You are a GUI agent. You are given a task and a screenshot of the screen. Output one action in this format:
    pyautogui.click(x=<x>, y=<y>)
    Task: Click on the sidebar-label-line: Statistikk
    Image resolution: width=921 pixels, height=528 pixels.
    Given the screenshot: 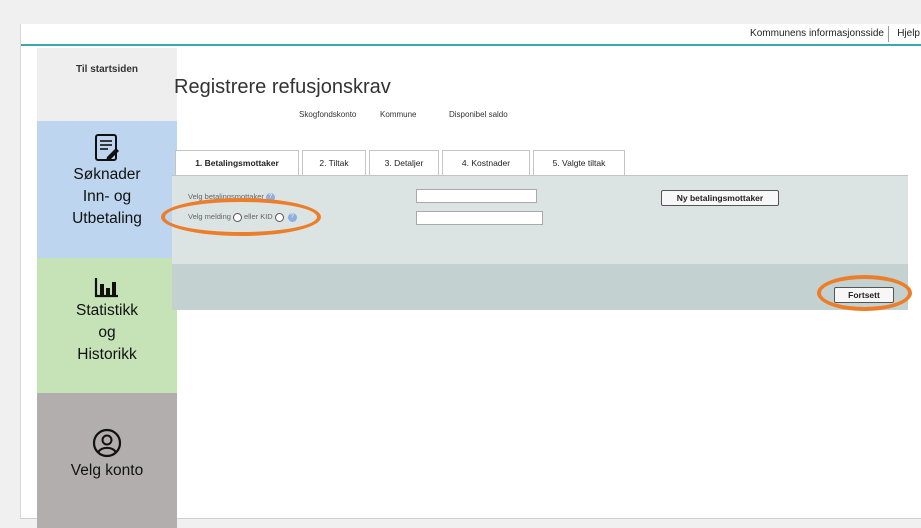 What is the action you would take?
    pyautogui.click(x=106, y=310)
    